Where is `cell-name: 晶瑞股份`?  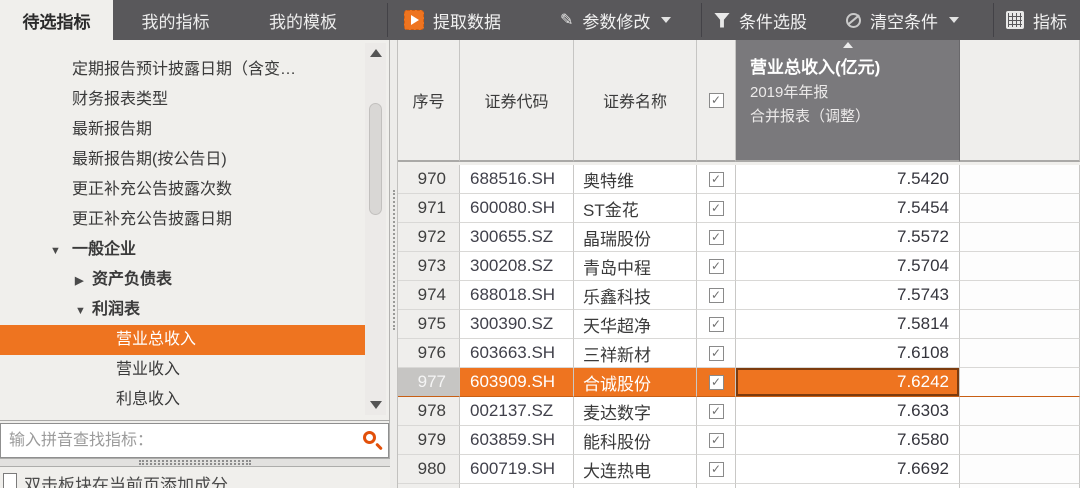 cell-name: 晶瑞股份 is located at coordinates (635, 237).